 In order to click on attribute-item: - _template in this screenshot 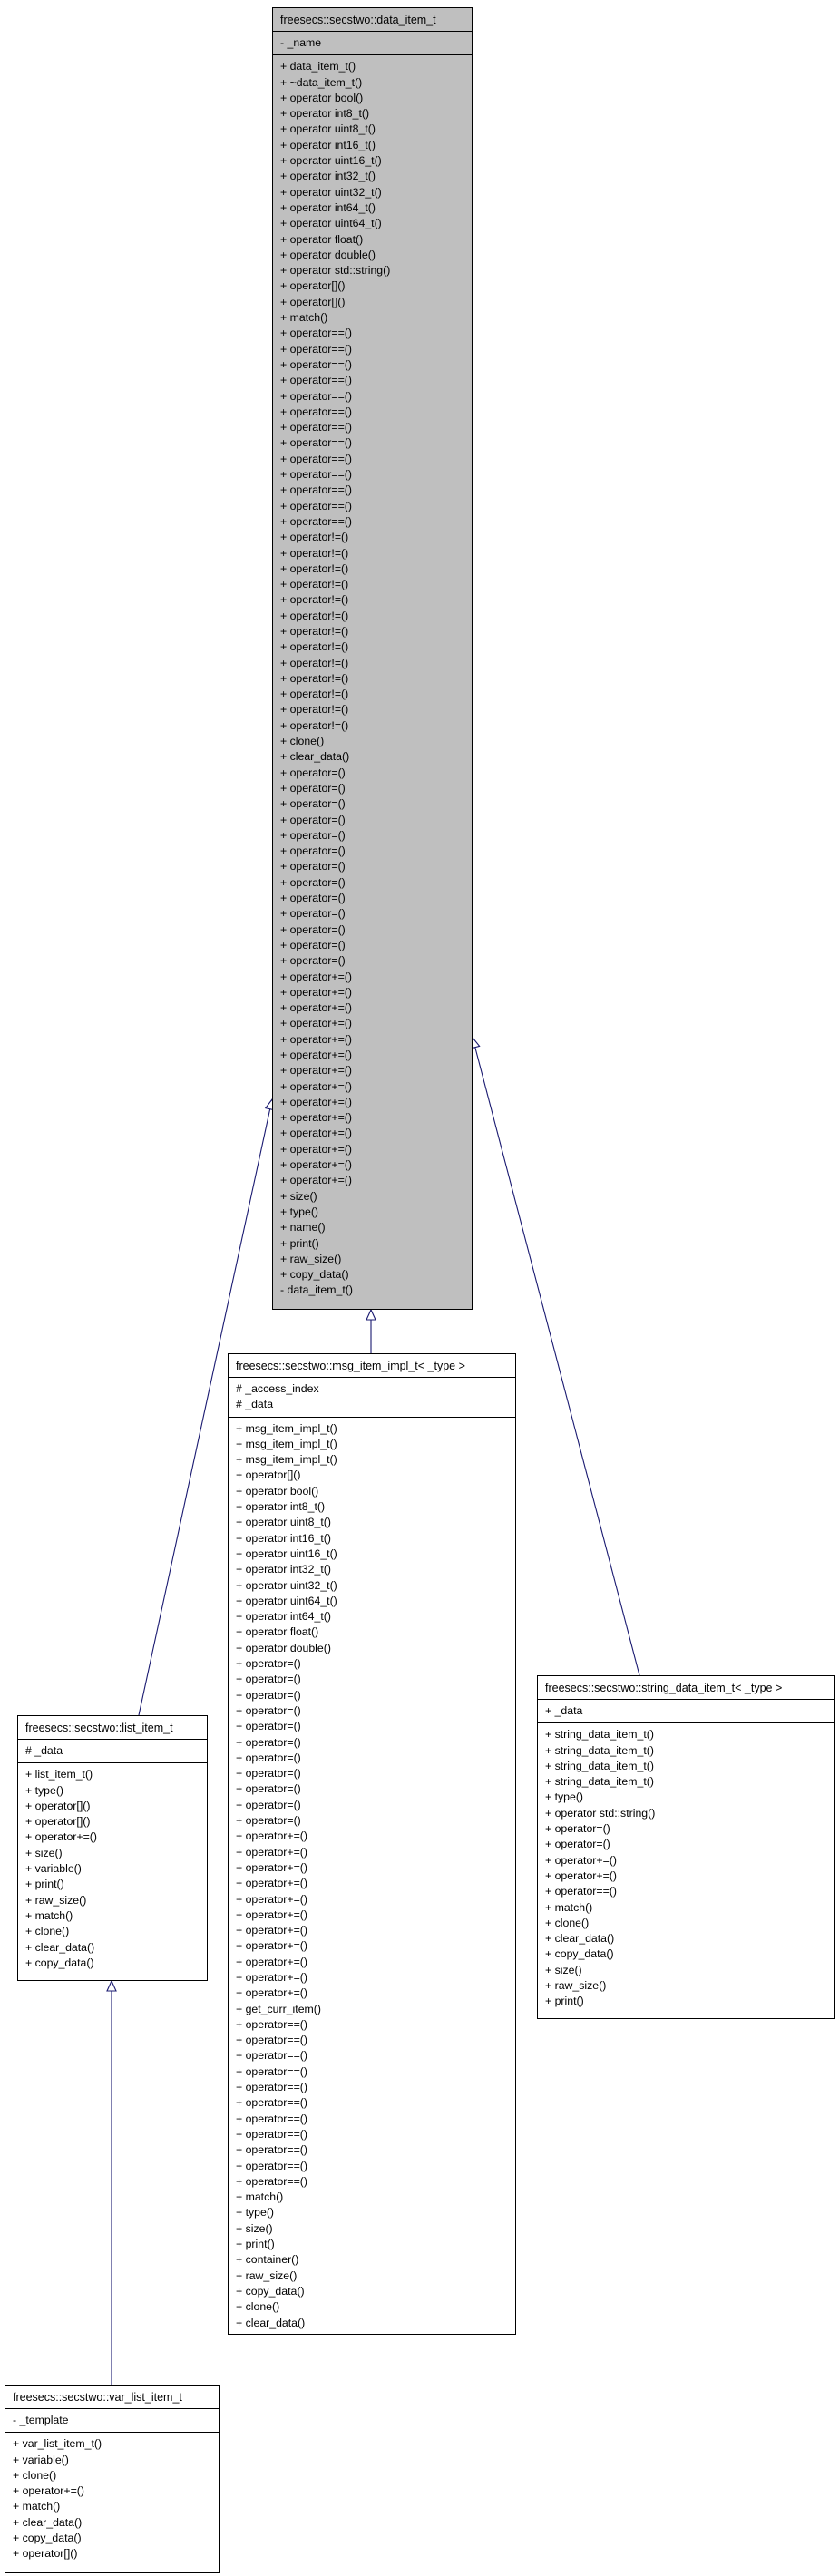, I will do `click(41, 2420)`.